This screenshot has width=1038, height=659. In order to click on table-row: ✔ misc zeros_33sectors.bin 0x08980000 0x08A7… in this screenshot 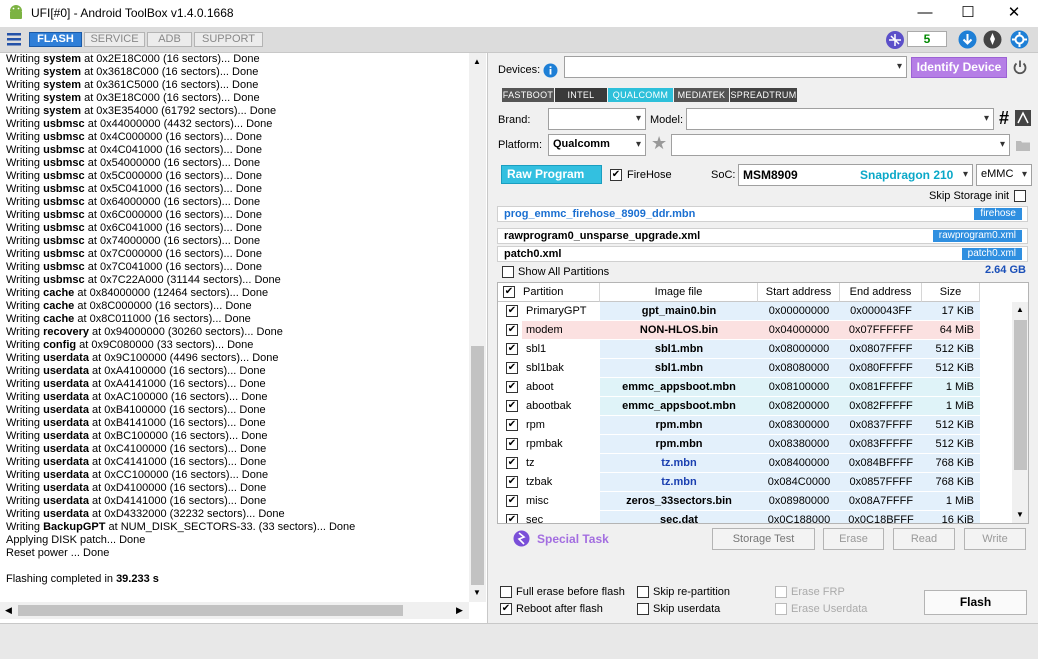, I will do `click(755, 501)`.